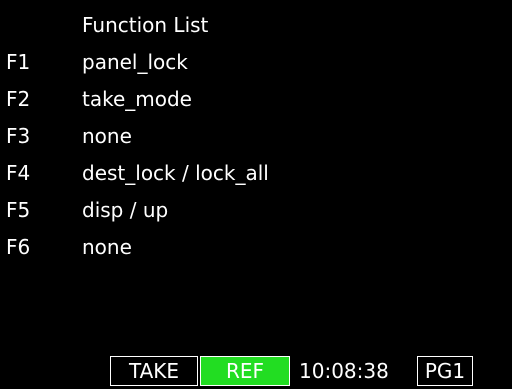  I want to click on function-row-f1: F1 panel_lock, so click(256, 62).